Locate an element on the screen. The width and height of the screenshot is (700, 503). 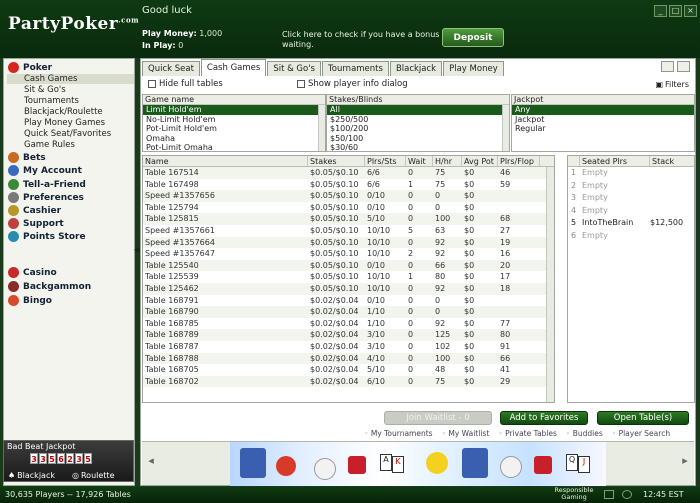
table-row: Table 168785 $0.02/$0.04 1/10 0 92 $0 77 is located at coordinates (348, 324).